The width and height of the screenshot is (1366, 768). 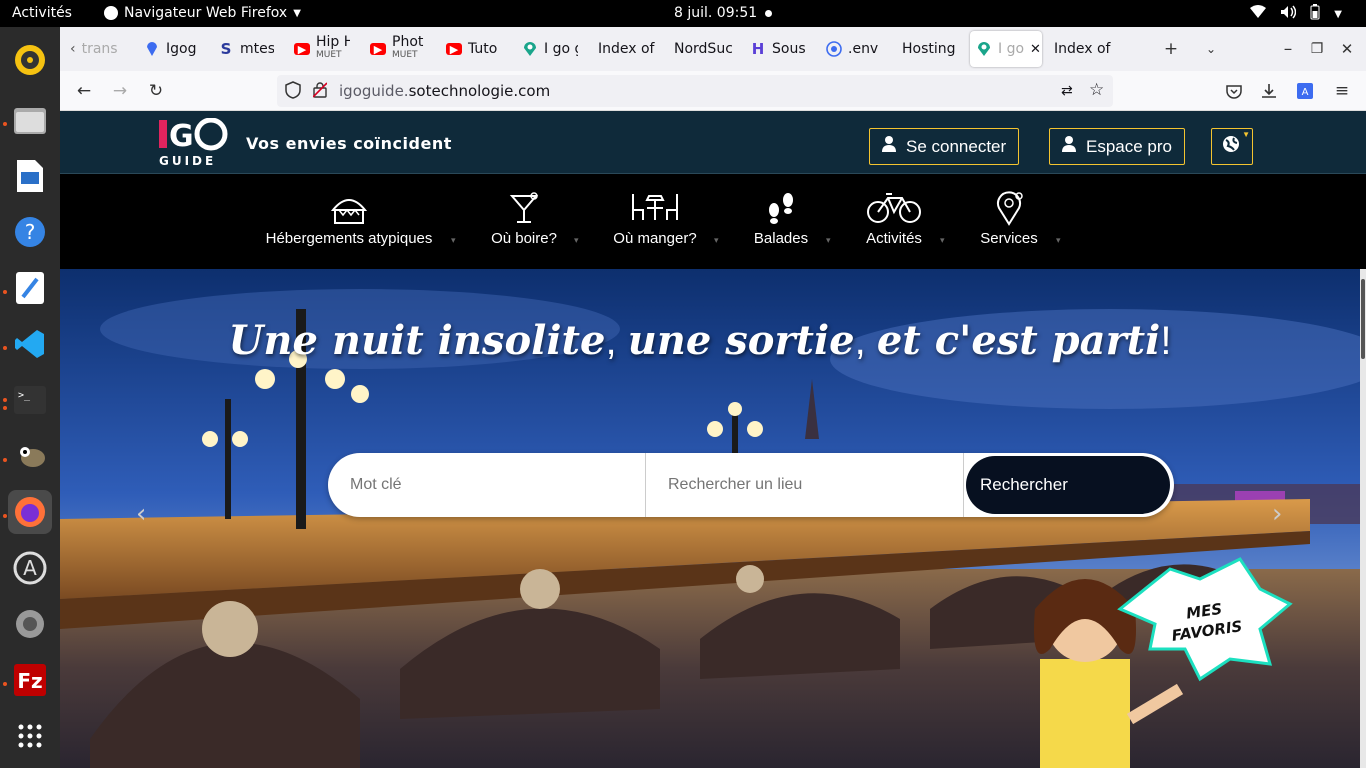 What do you see at coordinates (408, 42) in the screenshot?
I see `tab-label: Phot` at bounding box center [408, 42].